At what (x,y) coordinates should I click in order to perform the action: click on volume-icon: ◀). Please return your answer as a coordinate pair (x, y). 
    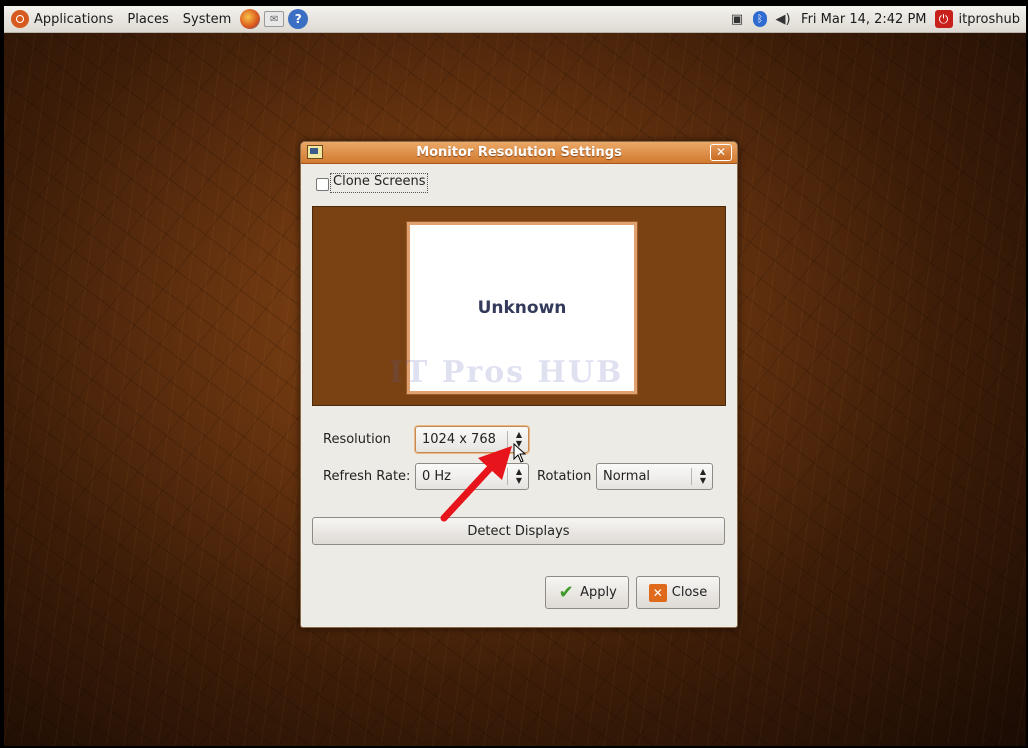
    Looking at the image, I should click on (783, 19).